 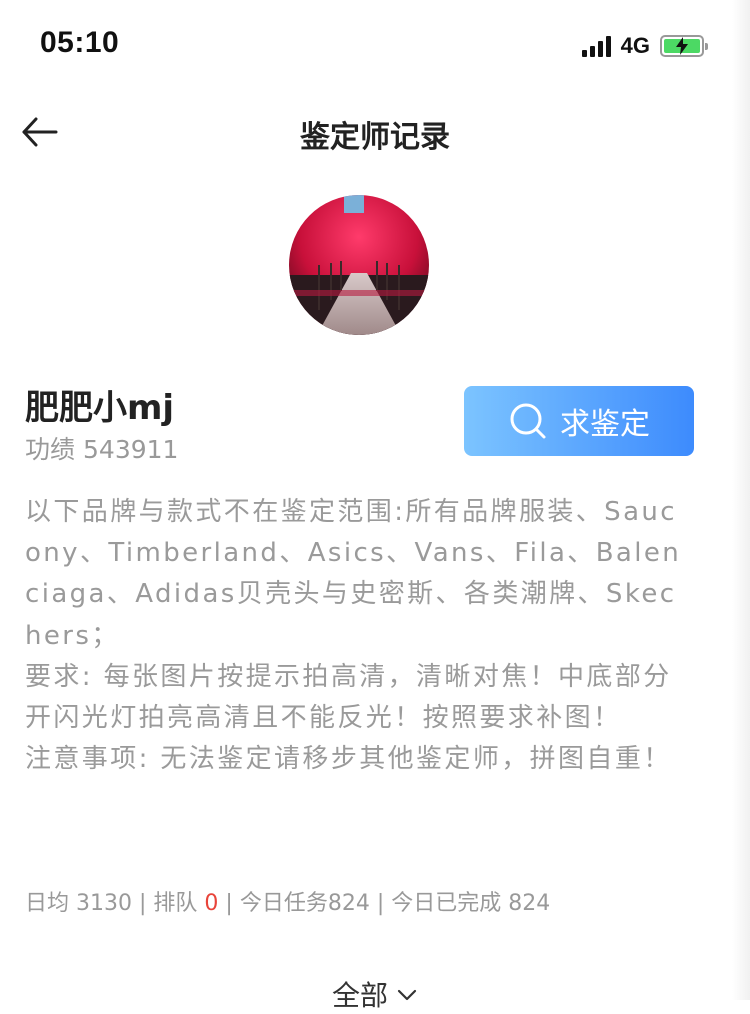 I want to click on daily-average: 日均 3130, so click(x=78, y=903).